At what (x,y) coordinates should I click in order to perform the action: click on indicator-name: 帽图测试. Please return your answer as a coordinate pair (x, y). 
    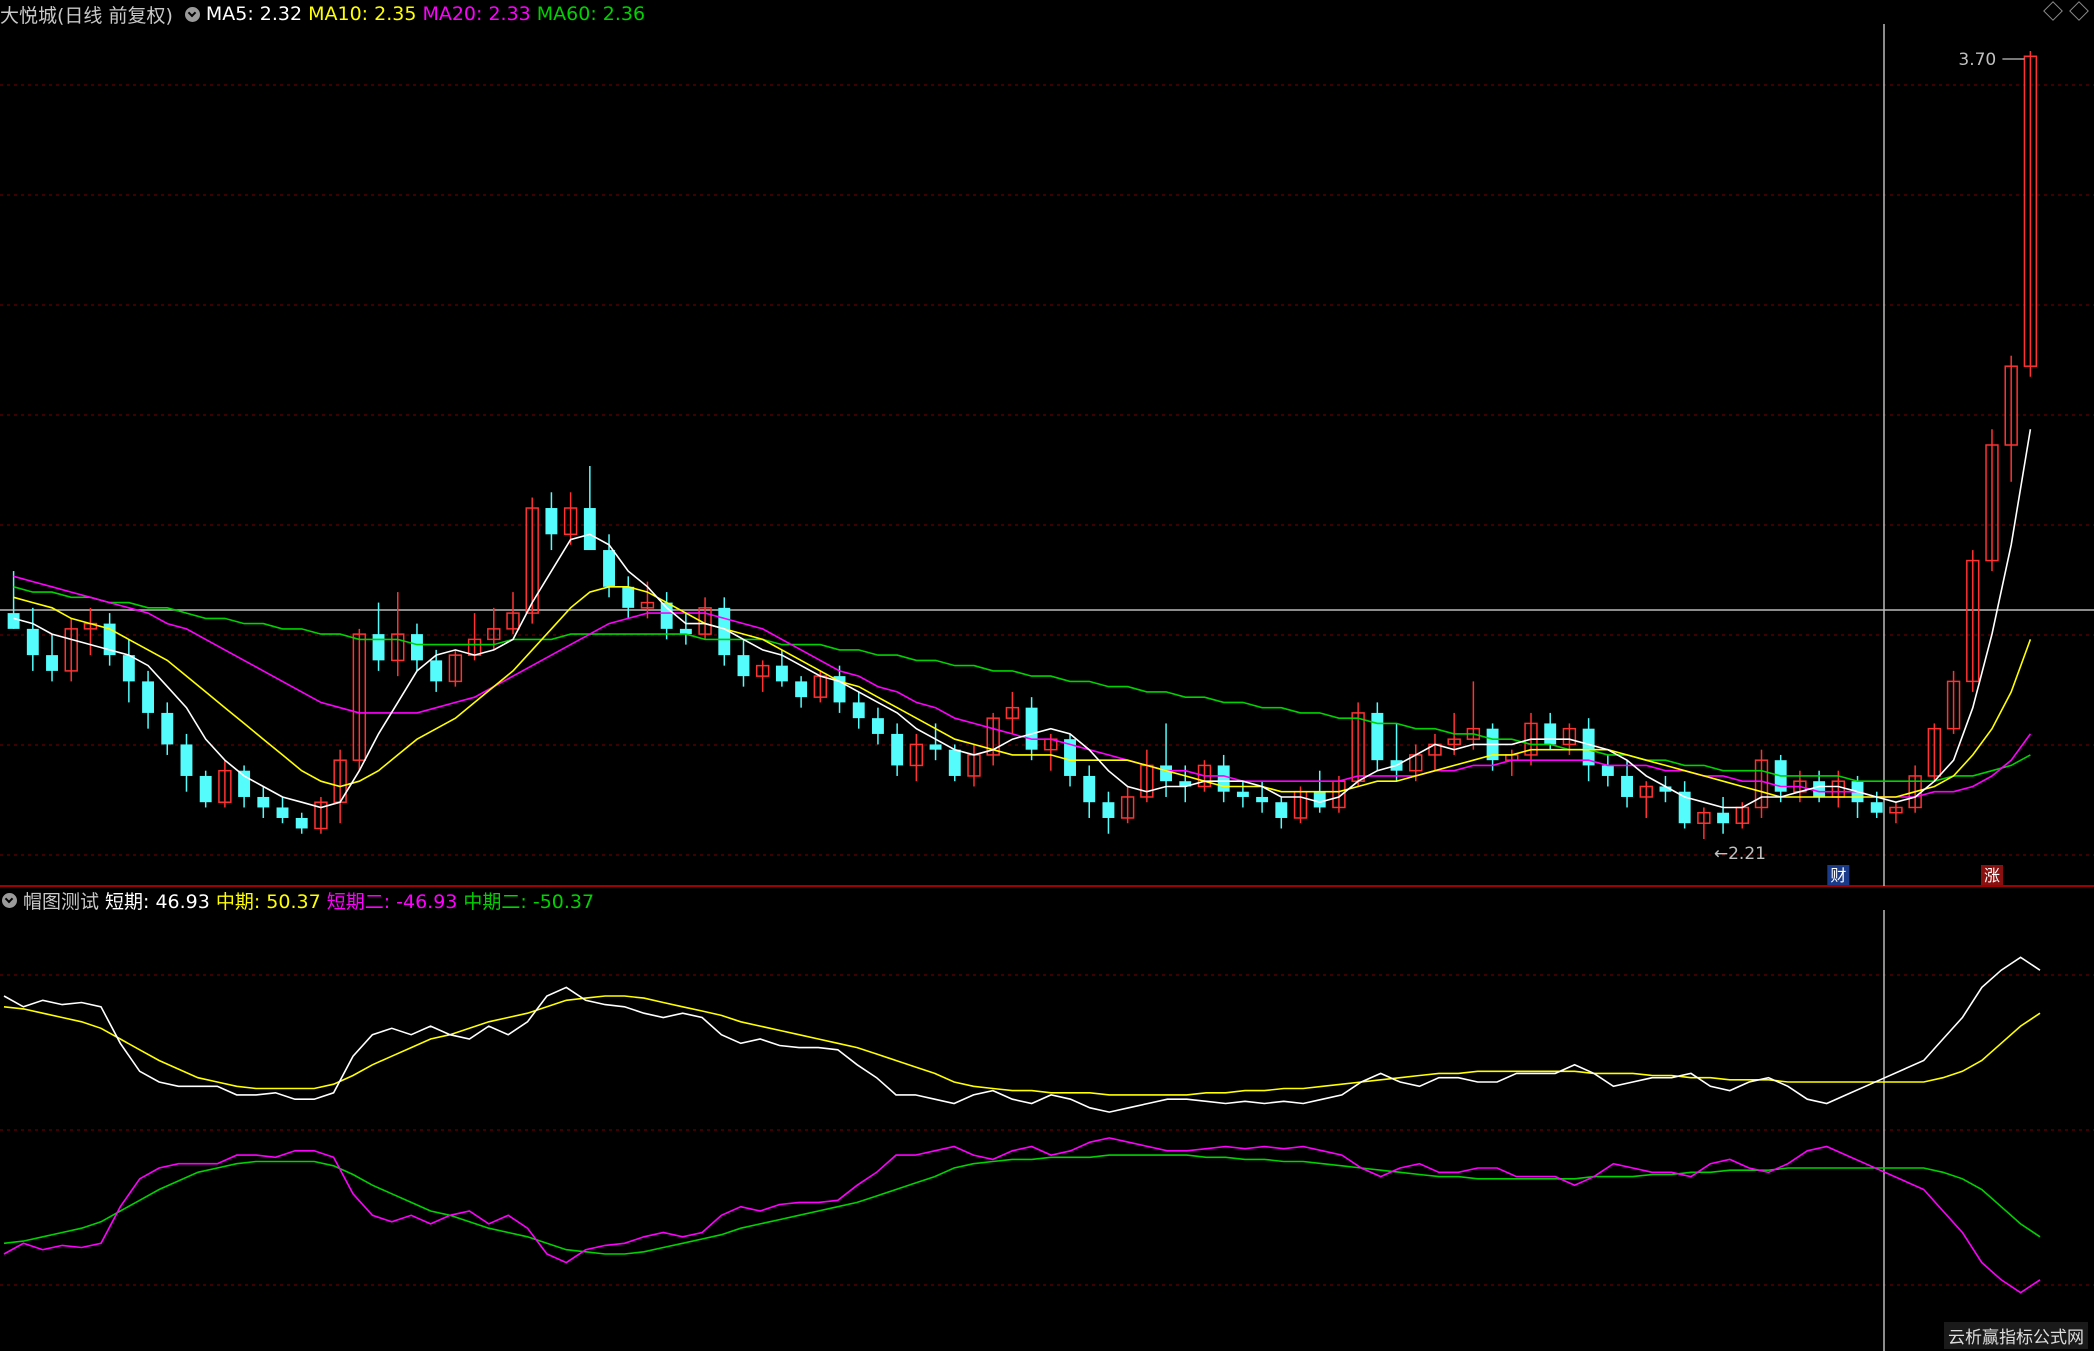
    Looking at the image, I should click on (61, 900).